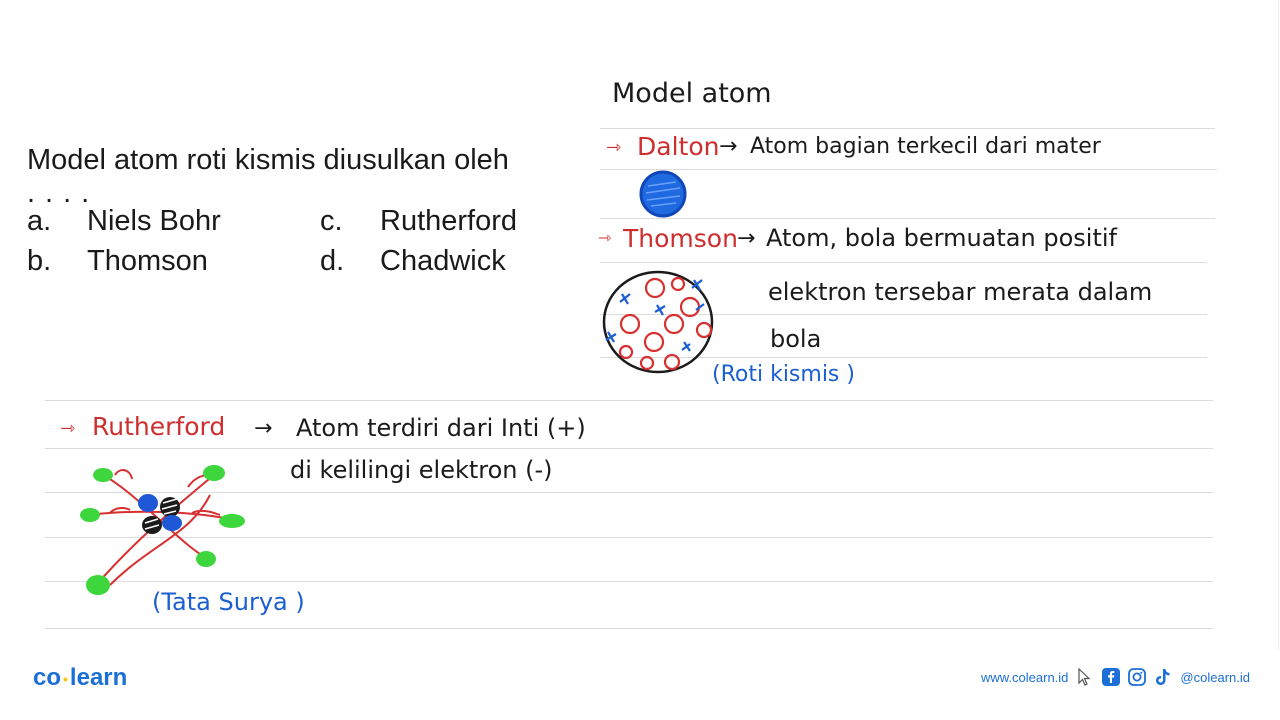 The height and width of the screenshot is (720, 1280). I want to click on option-label-c: Rutherford, so click(449, 221).